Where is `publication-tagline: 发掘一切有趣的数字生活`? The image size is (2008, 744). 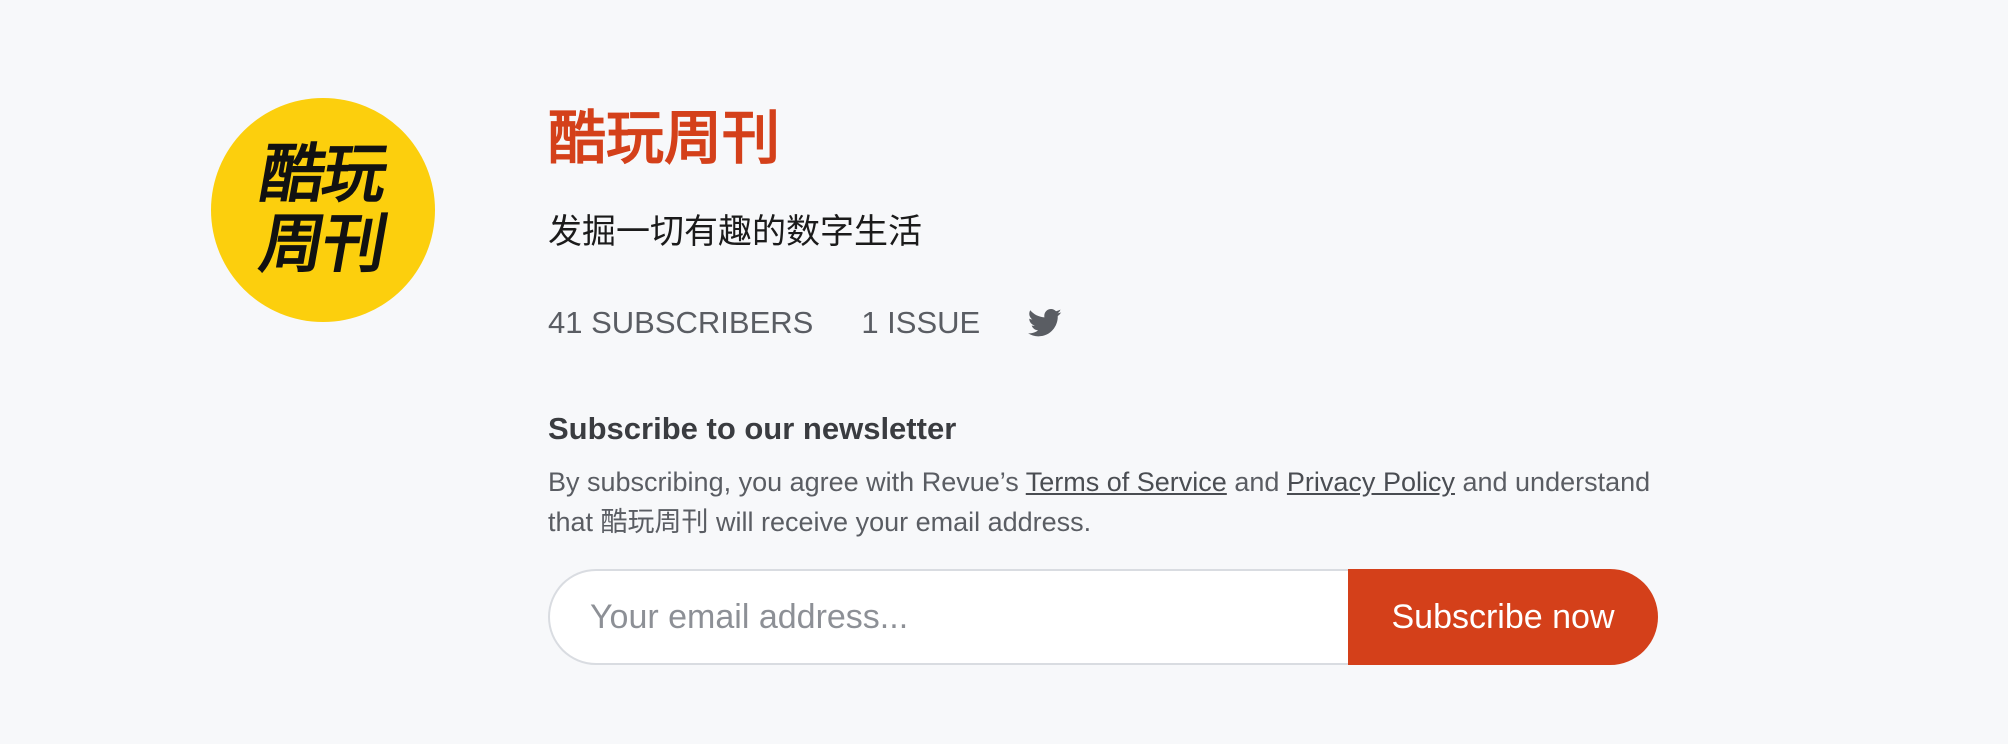
publication-tagline: 发掘一切有趣的数字生活 is located at coordinates (735, 232).